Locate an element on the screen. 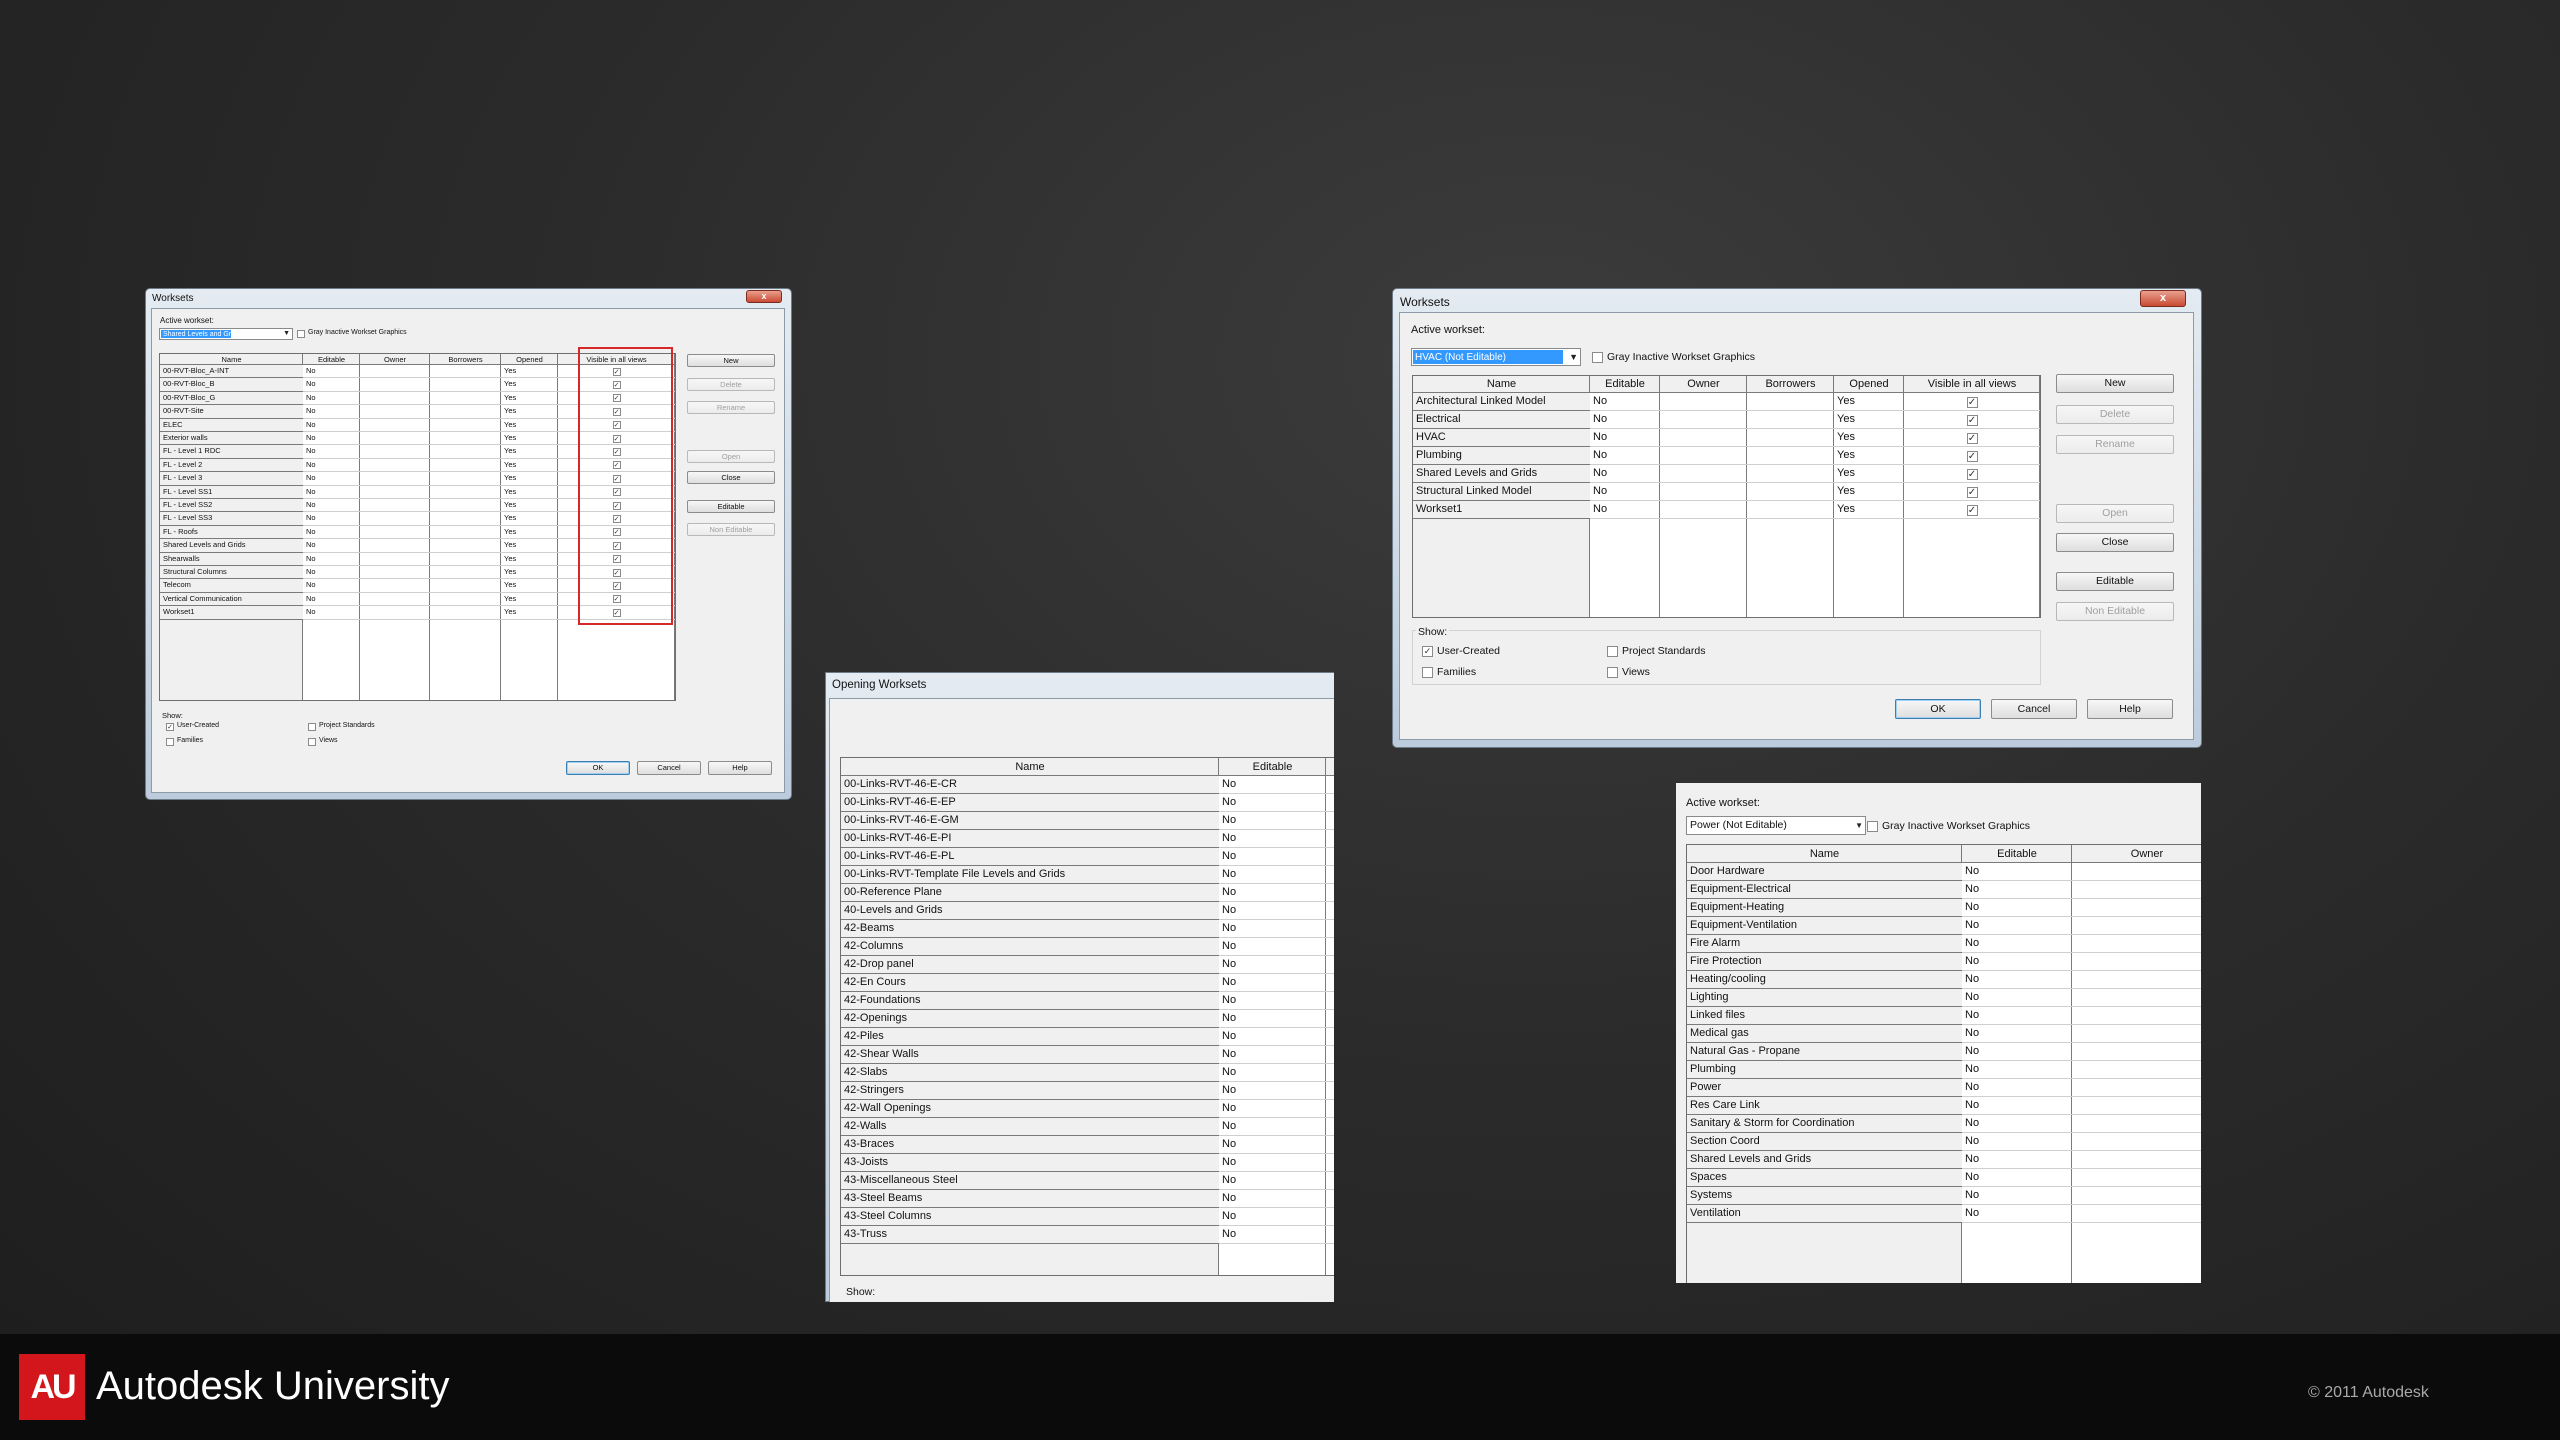  workset-name-cell: 00-Links-RVT-46-E-EP is located at coordinates (1030, 803).